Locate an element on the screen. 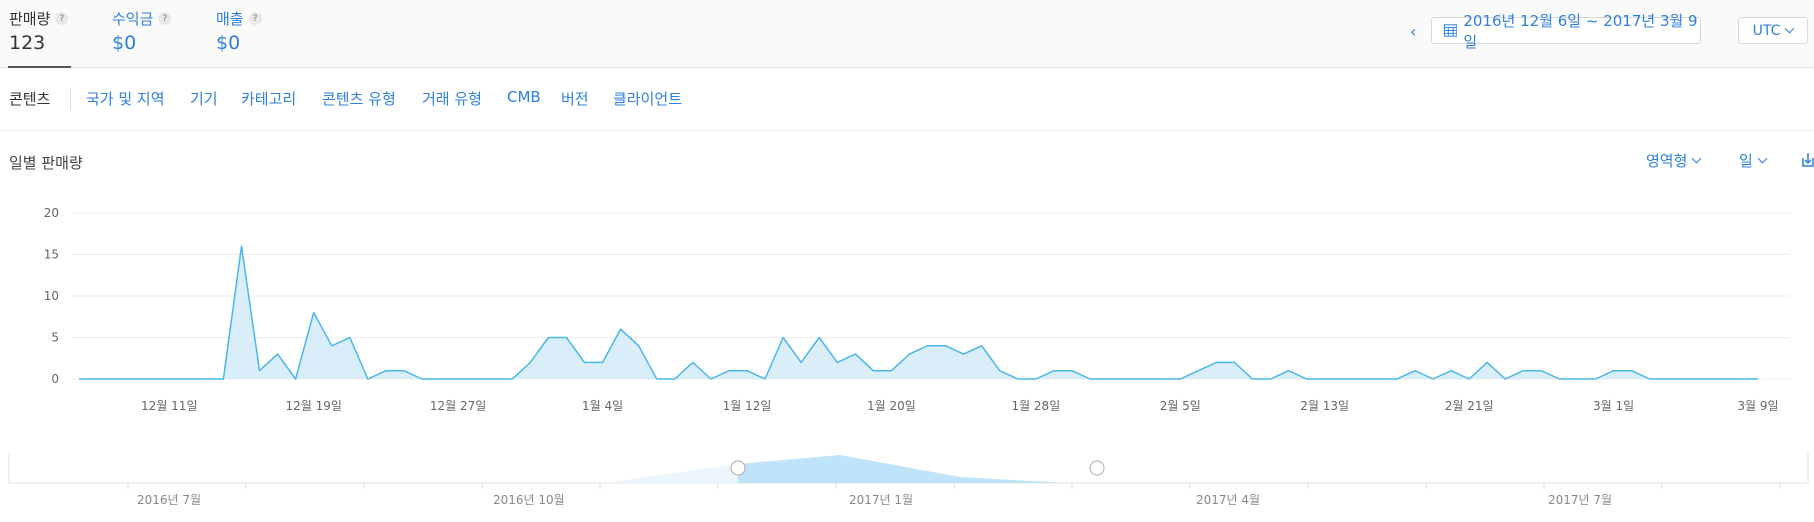 The width and height of the screenshot is (1814, 522). date-range-picker: 2016년 12월 6일 ~ 2017년 3월 9일 is located at coordinates (1566, 31).